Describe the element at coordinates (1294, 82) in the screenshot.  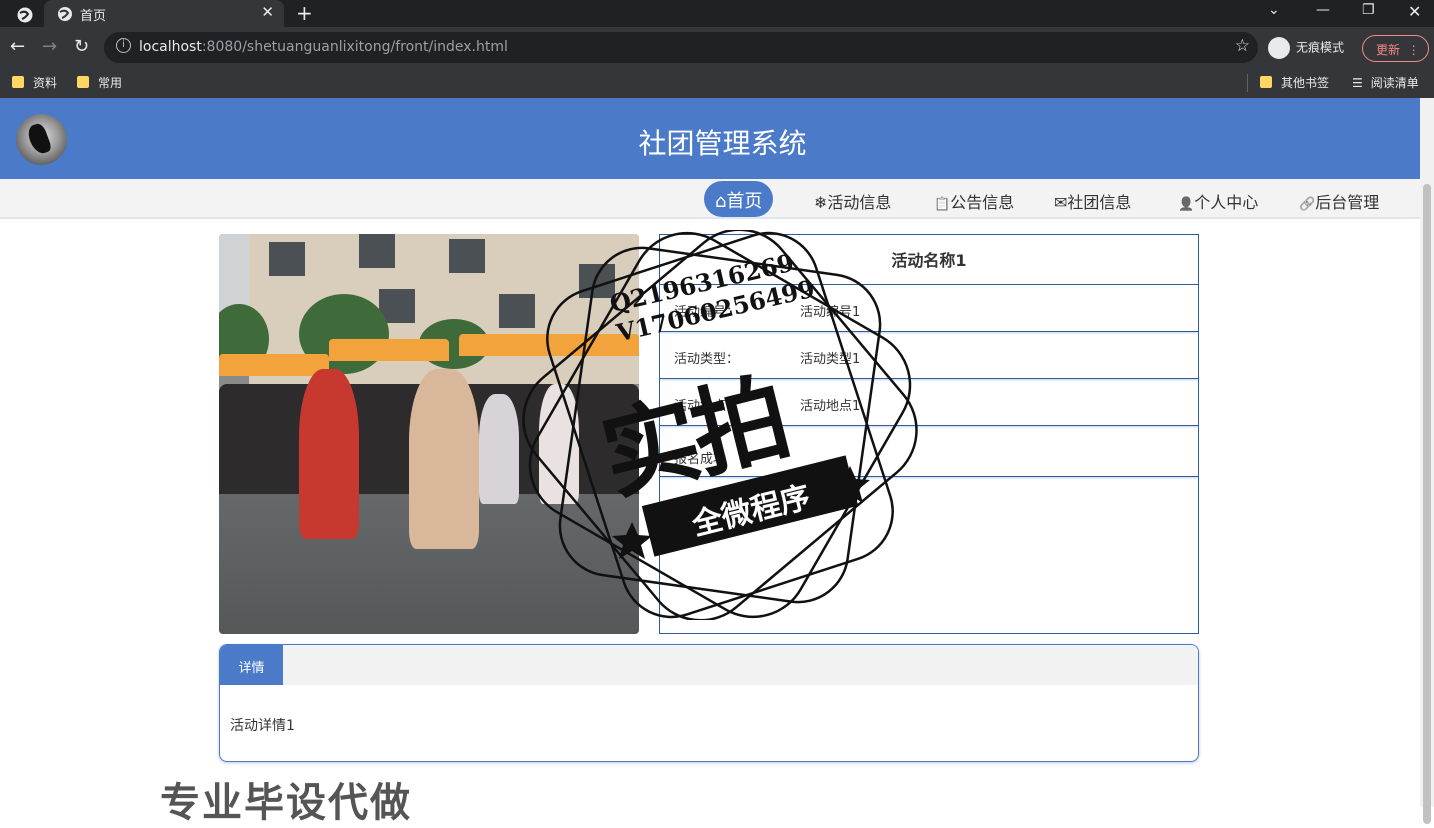
I see `bookmark-other: 其他书签` at that location.